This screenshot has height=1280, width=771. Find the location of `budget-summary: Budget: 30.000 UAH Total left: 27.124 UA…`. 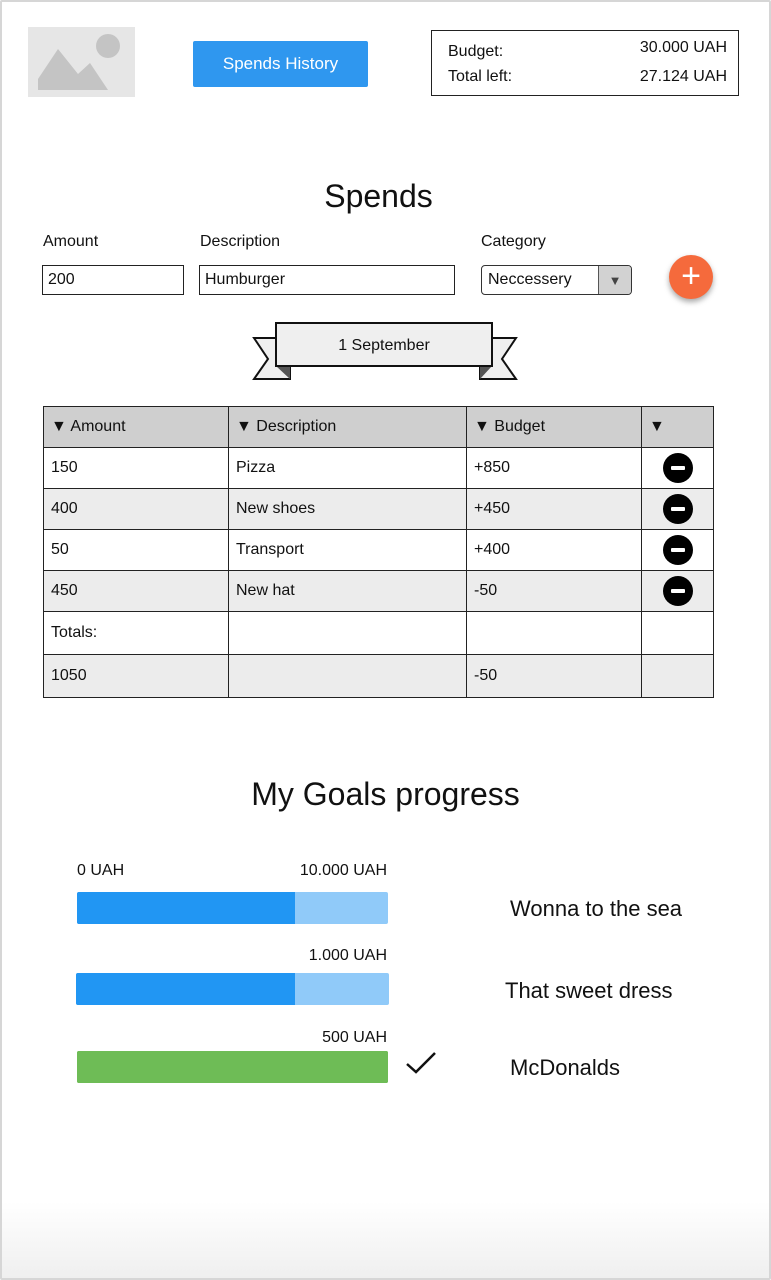

budget-summary: Budget: 30.000 UAH Total left: 27.124 UA… is located at coordinates (585, 63).